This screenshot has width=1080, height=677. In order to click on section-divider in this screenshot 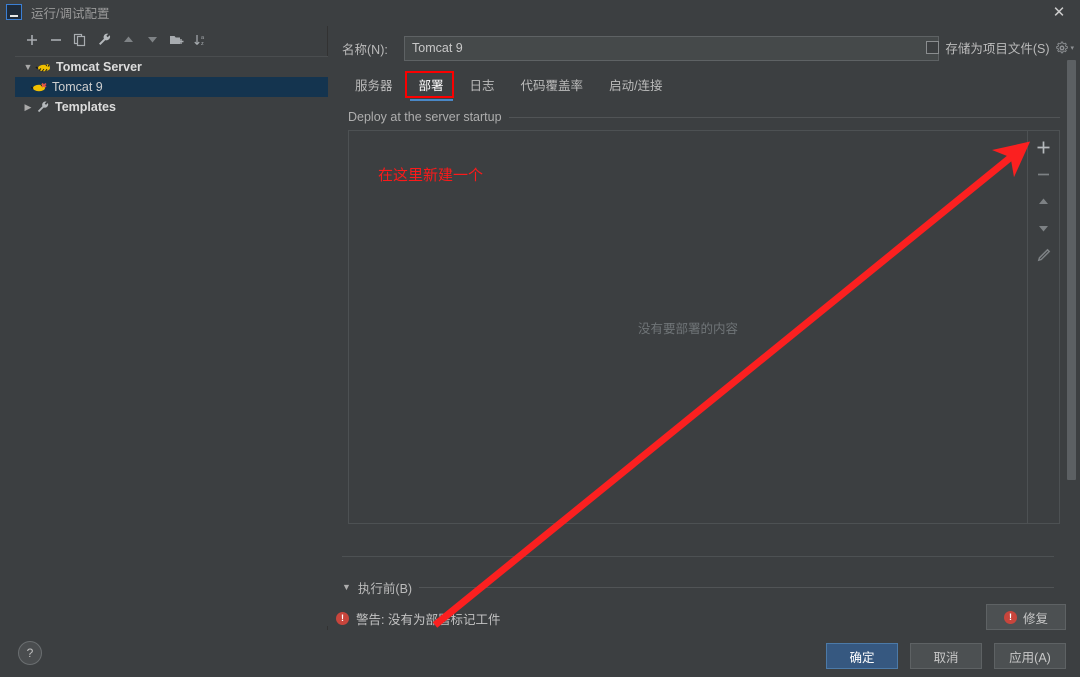, I will do `click(698, 556)`.